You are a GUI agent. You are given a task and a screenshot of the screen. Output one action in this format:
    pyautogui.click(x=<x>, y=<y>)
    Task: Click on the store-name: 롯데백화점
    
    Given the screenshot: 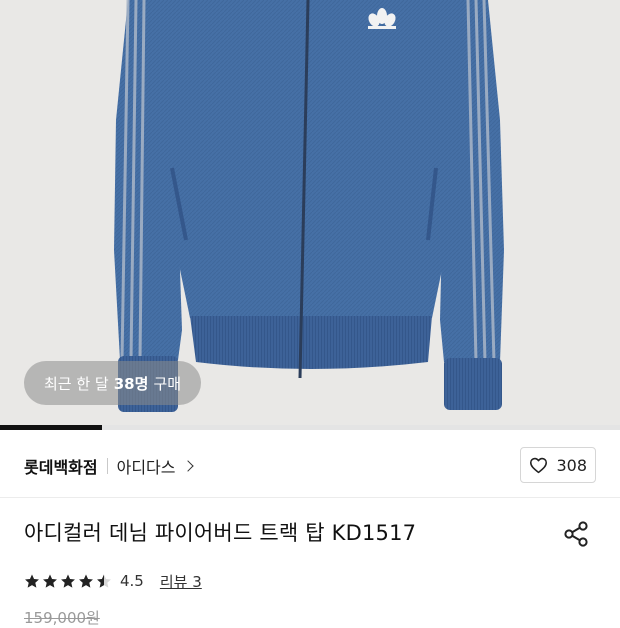 What is the action you would take?
    pyautogui.click(x=61, y=466)
    